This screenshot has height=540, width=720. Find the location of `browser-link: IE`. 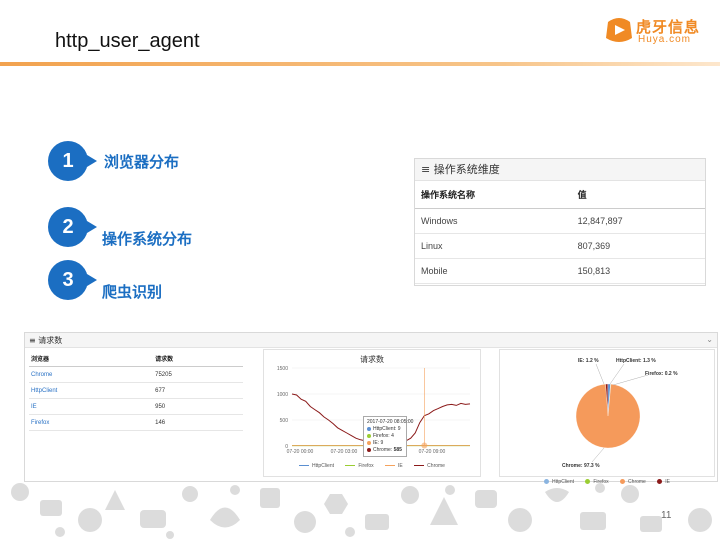

browser-link: IE is located at coordinates (91, 406).